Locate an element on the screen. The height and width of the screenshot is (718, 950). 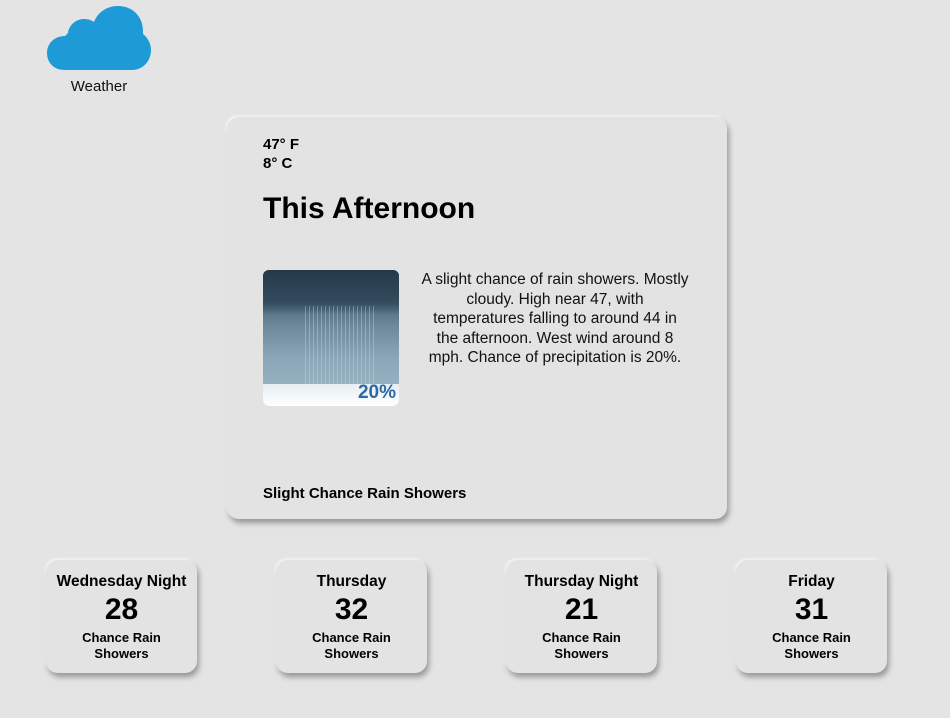
forecast-period-name: Wednesday Night is located at coordinates (121, 581).